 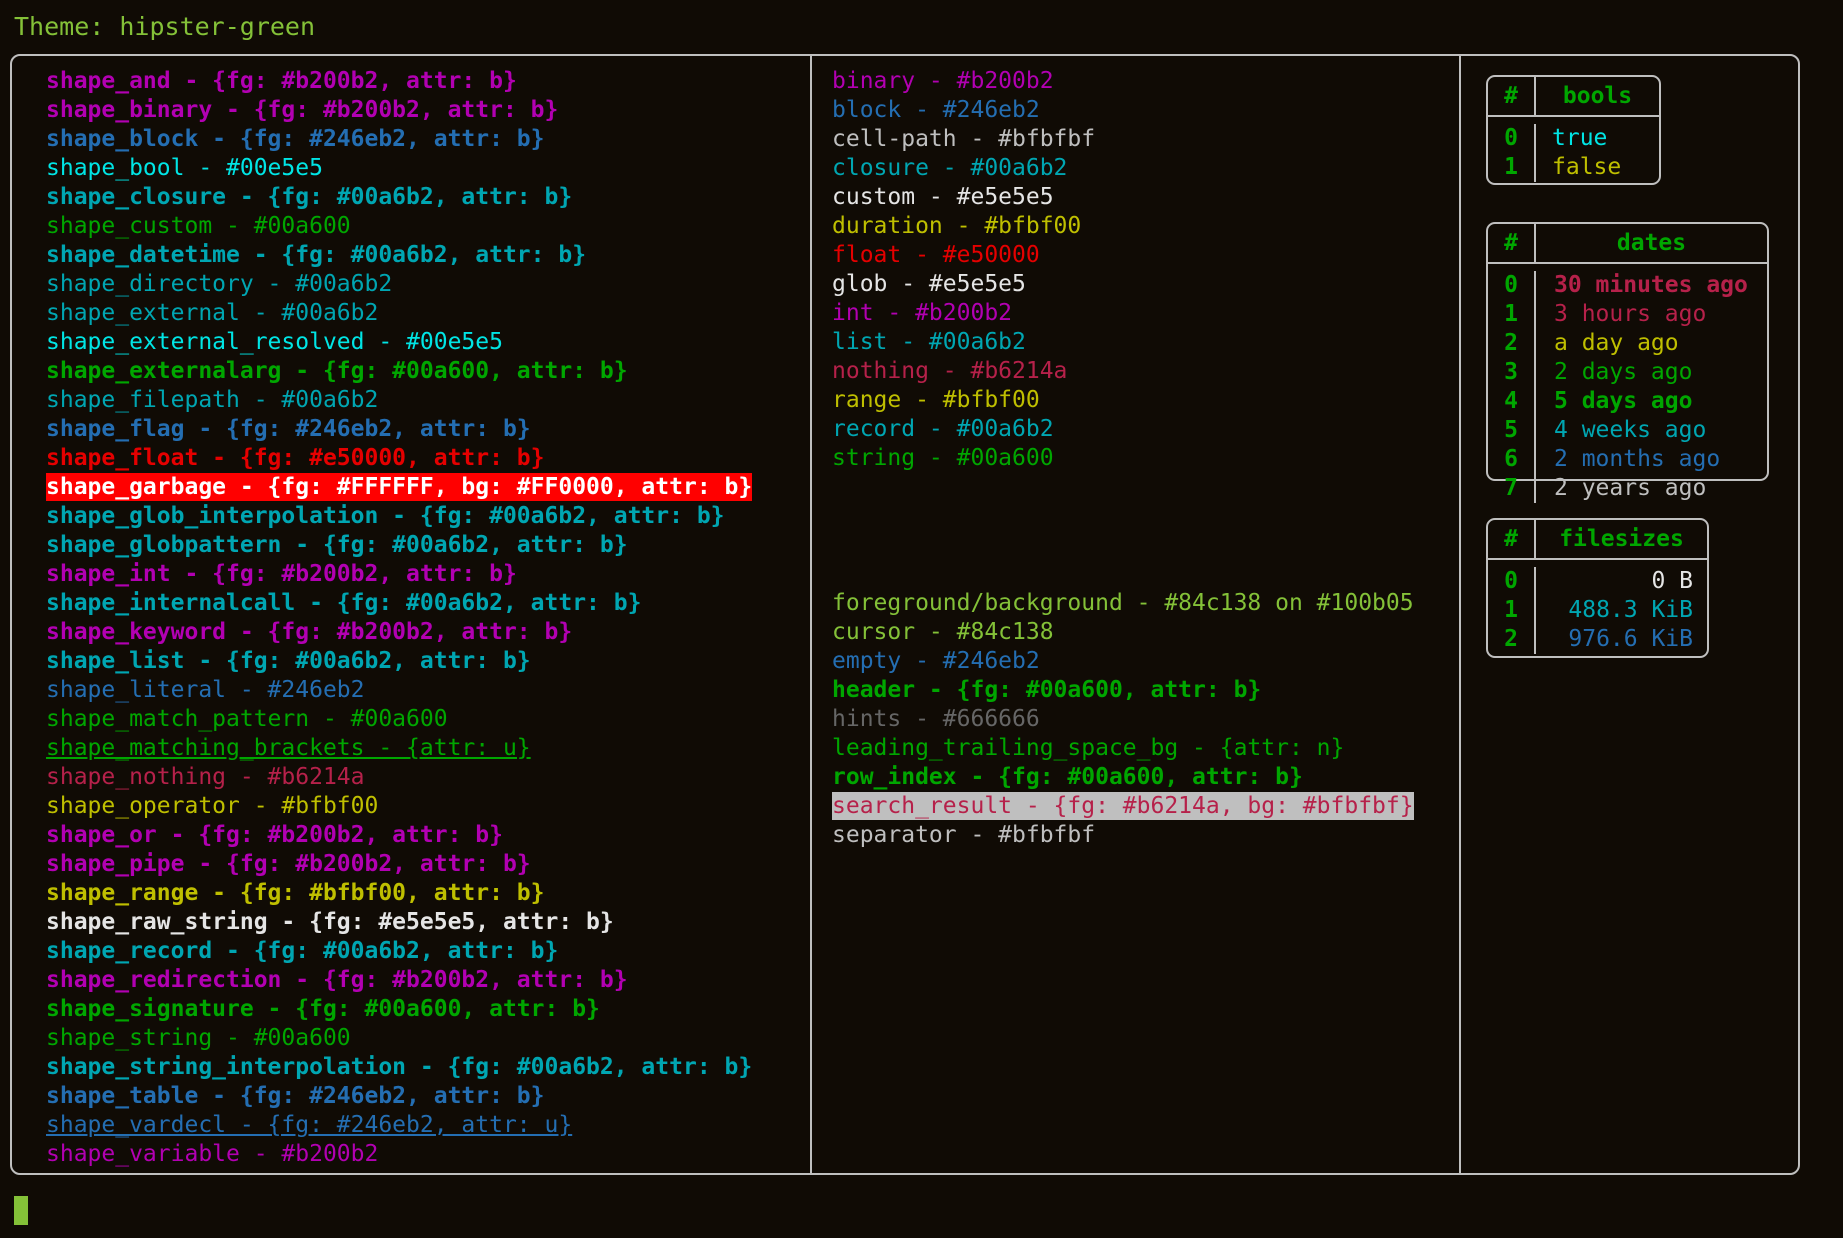 What do you see at coordinates (274, 835) in the screenshot?
I see `shape-entry: shape_or - {fg: #b200b2, attr: b}` at bounding box center [274, 835].